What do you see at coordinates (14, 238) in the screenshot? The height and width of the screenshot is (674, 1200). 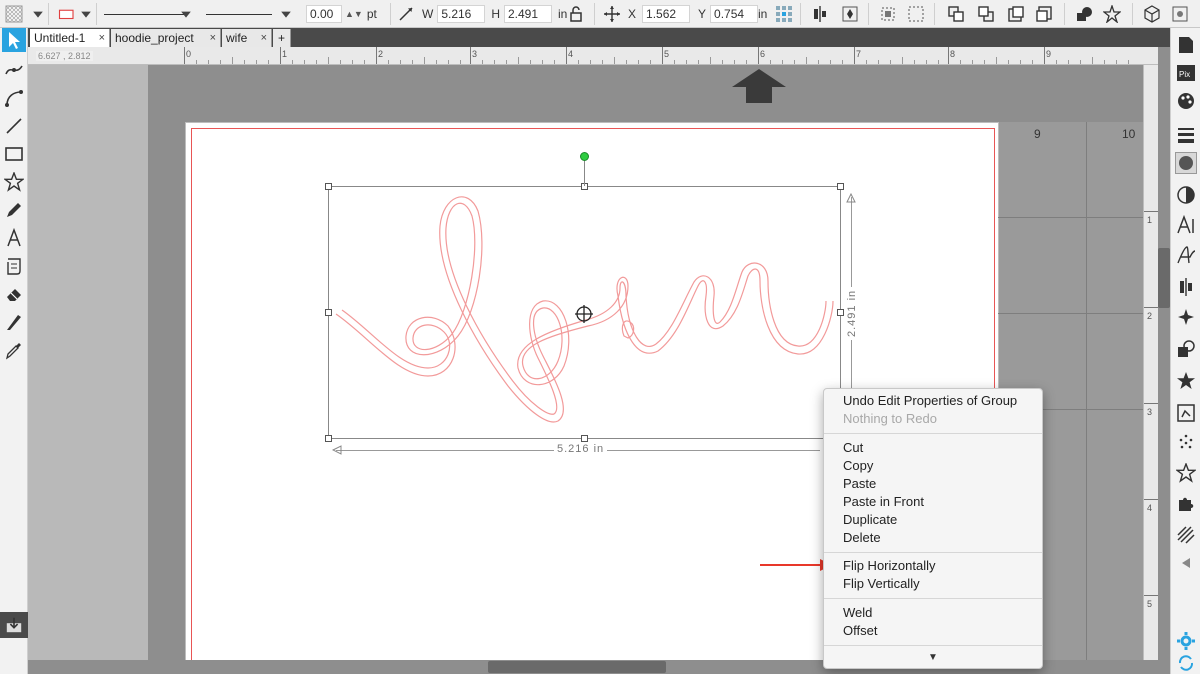 I see `text-tool` at bounding box center [14, 238].